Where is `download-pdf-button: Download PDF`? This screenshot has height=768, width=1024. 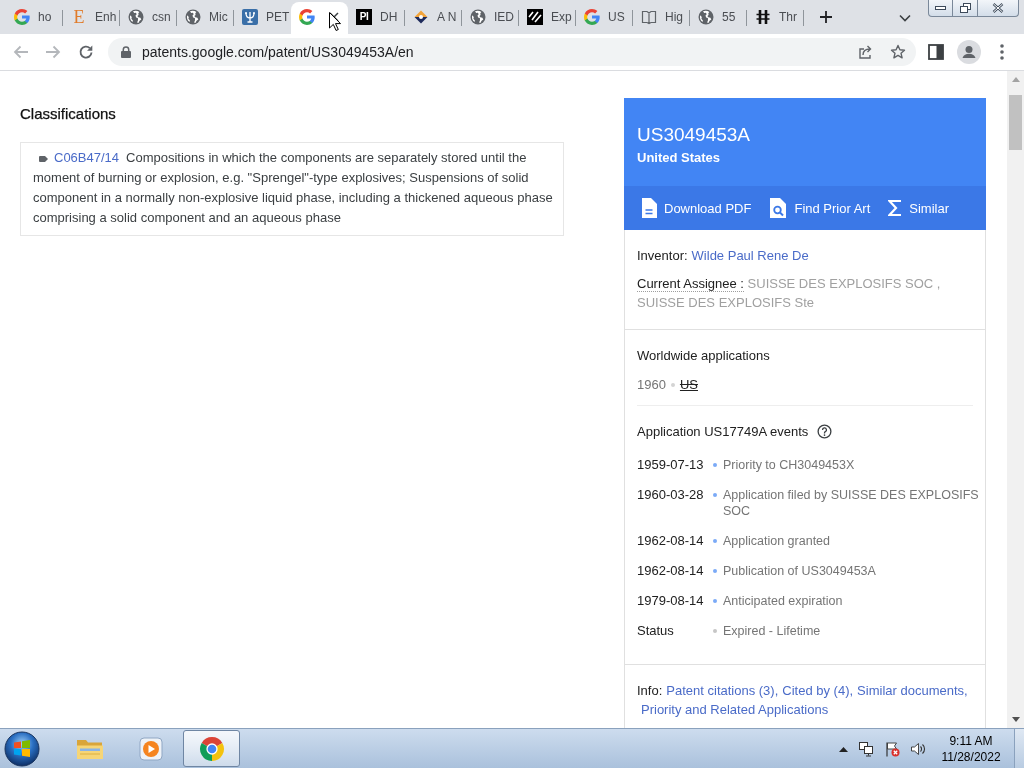
download-pdf-button: Download PDF is located at coordinates (696, 208).